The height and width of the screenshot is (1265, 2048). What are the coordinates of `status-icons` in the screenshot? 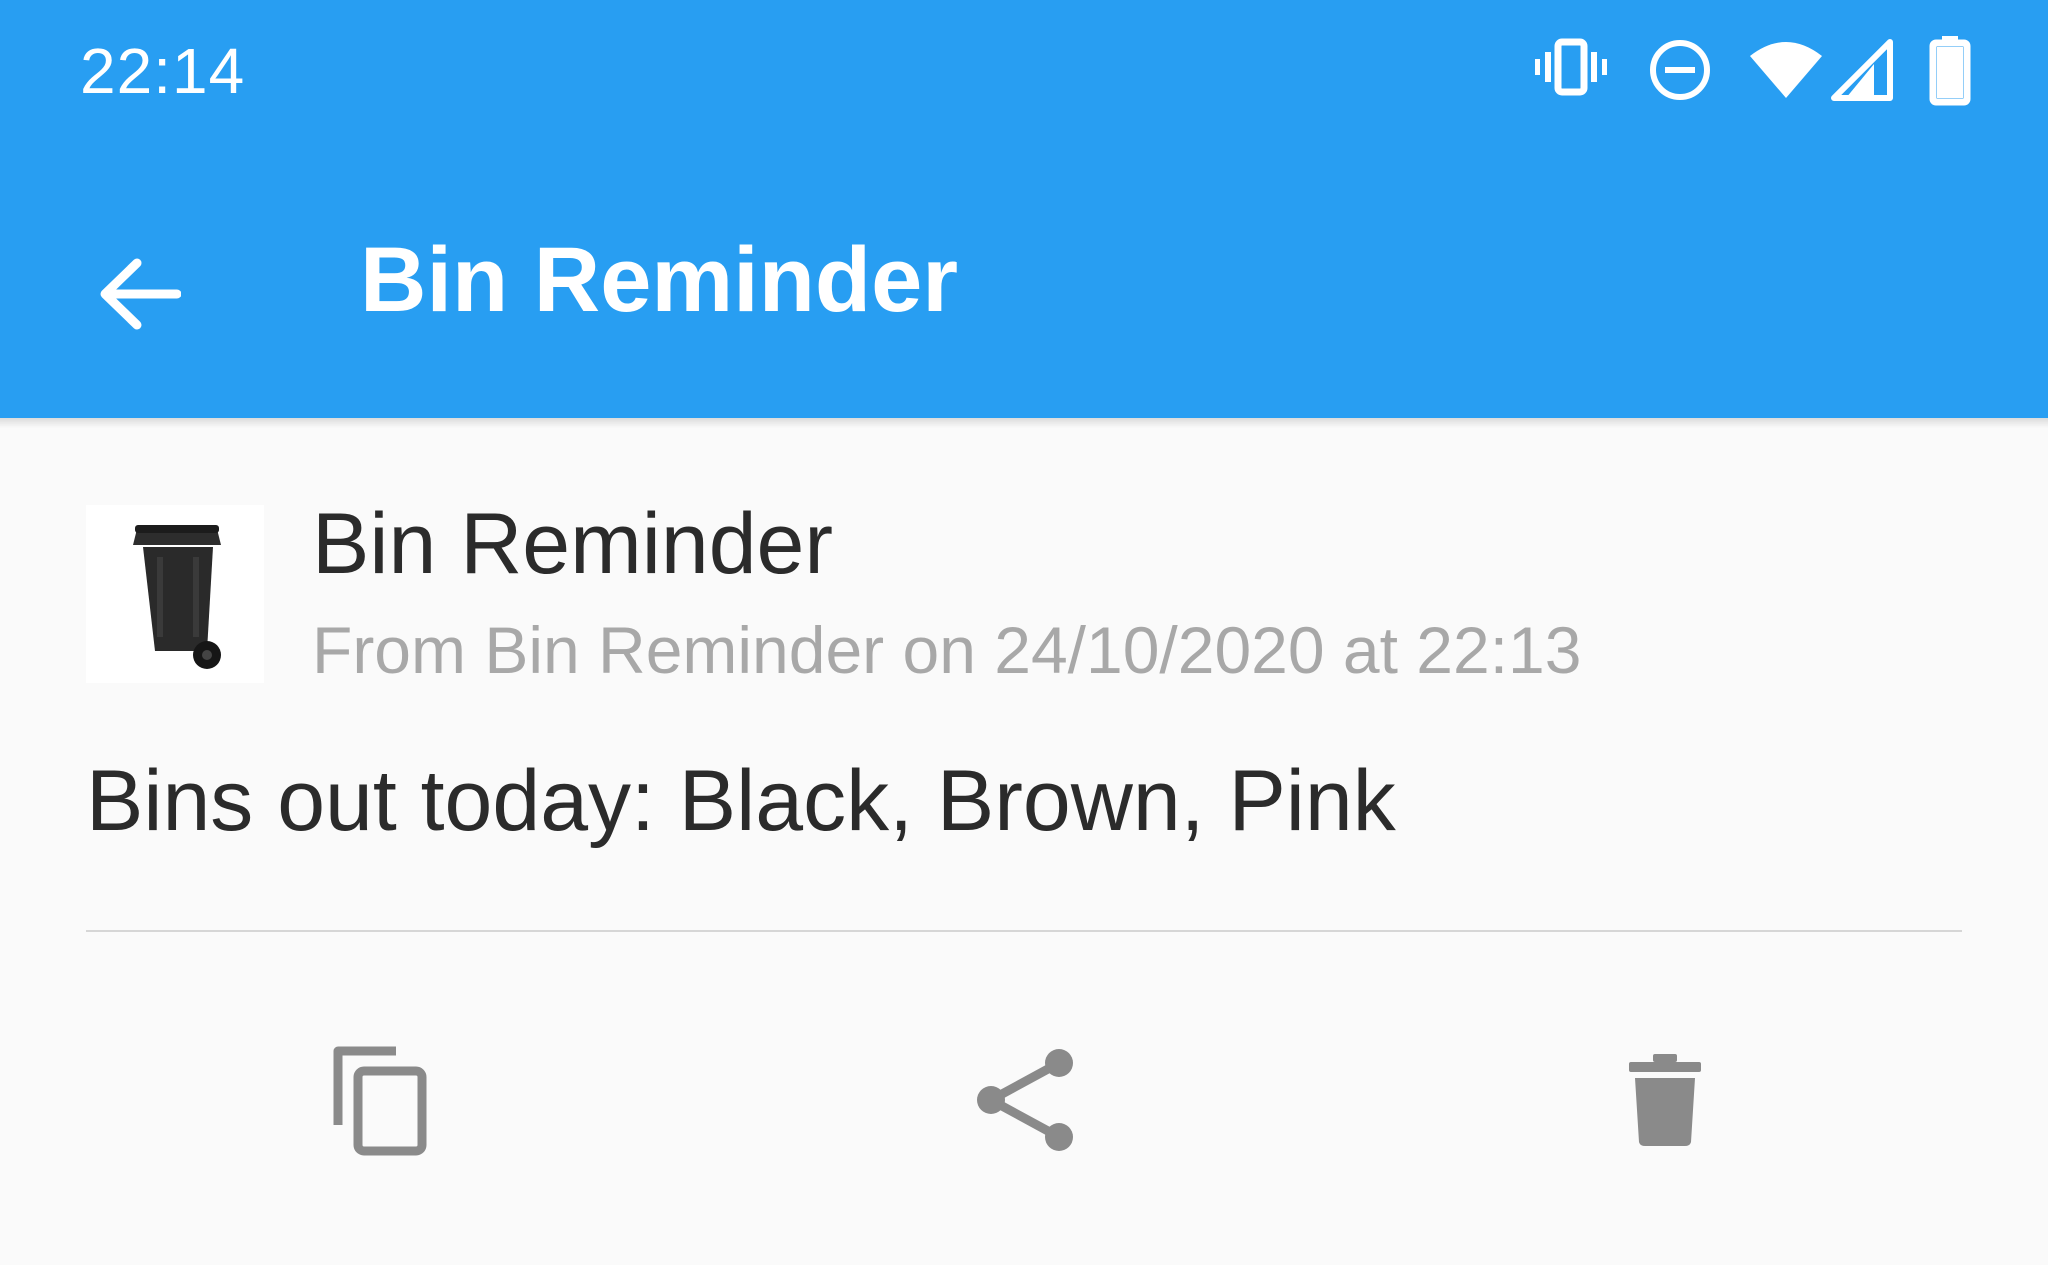 It's located at (1748, 75).